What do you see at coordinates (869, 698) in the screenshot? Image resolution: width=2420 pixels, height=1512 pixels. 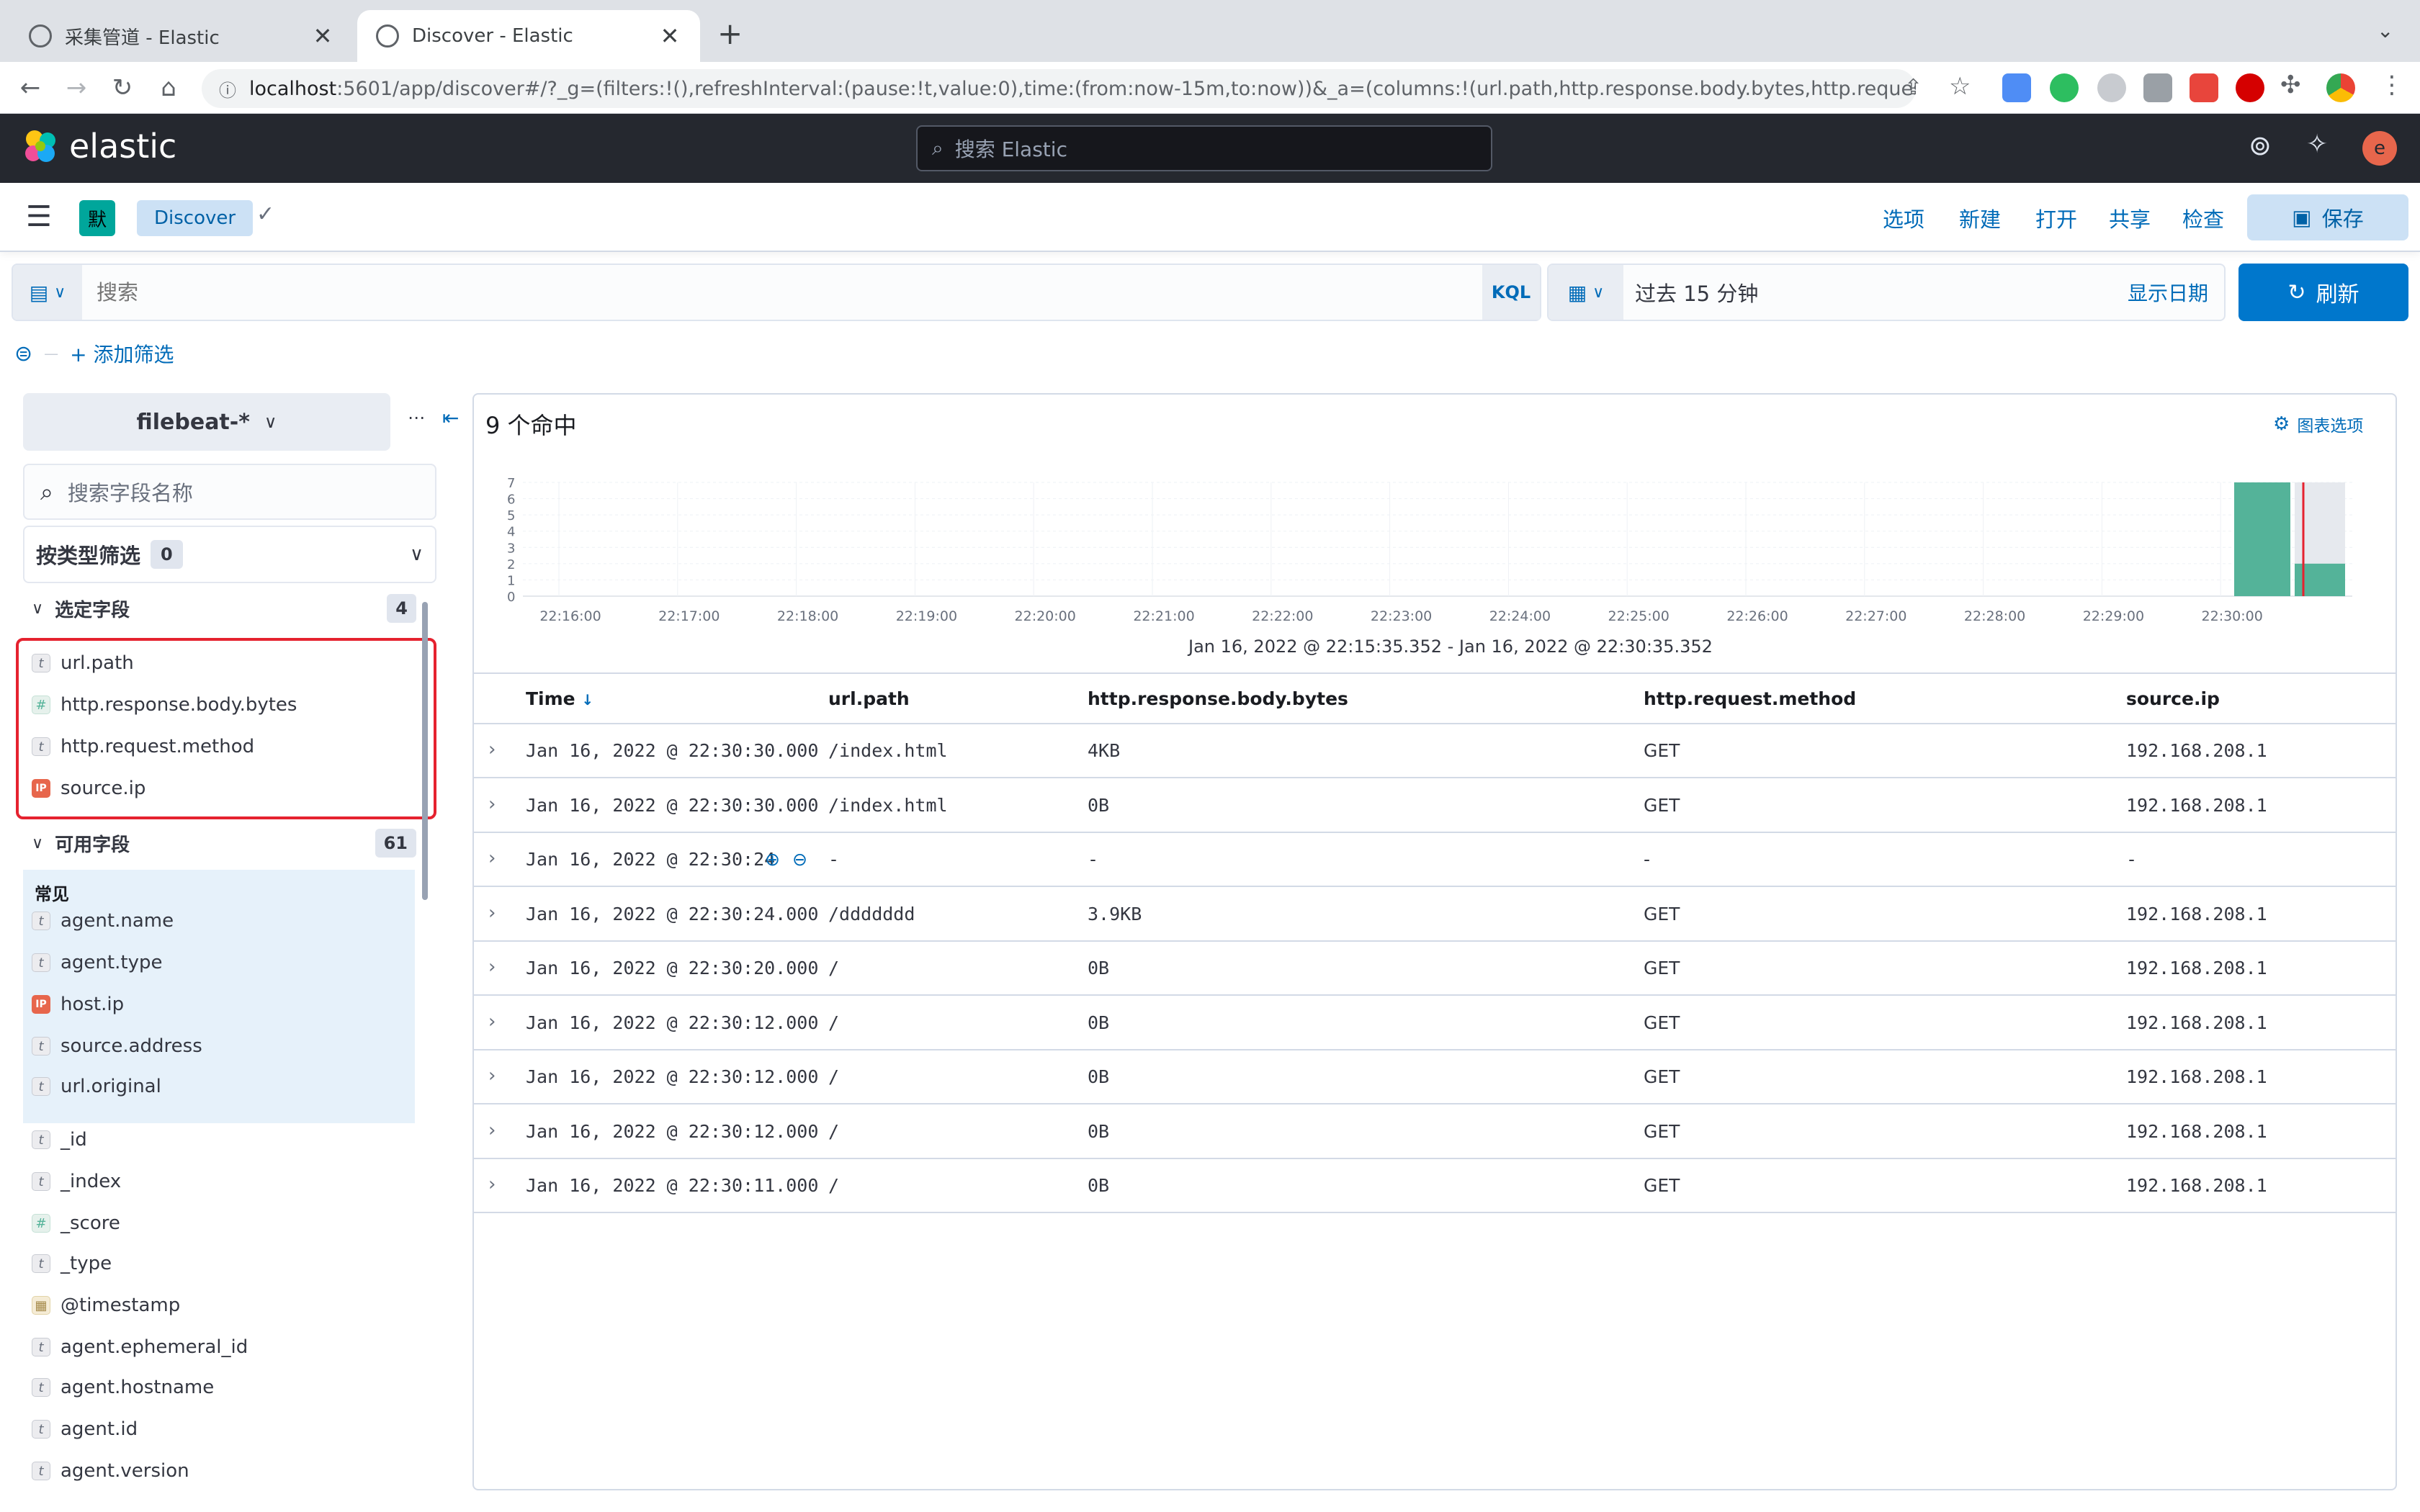 I see `column-header-url-path: url.path` at bounding box center [869, 698].